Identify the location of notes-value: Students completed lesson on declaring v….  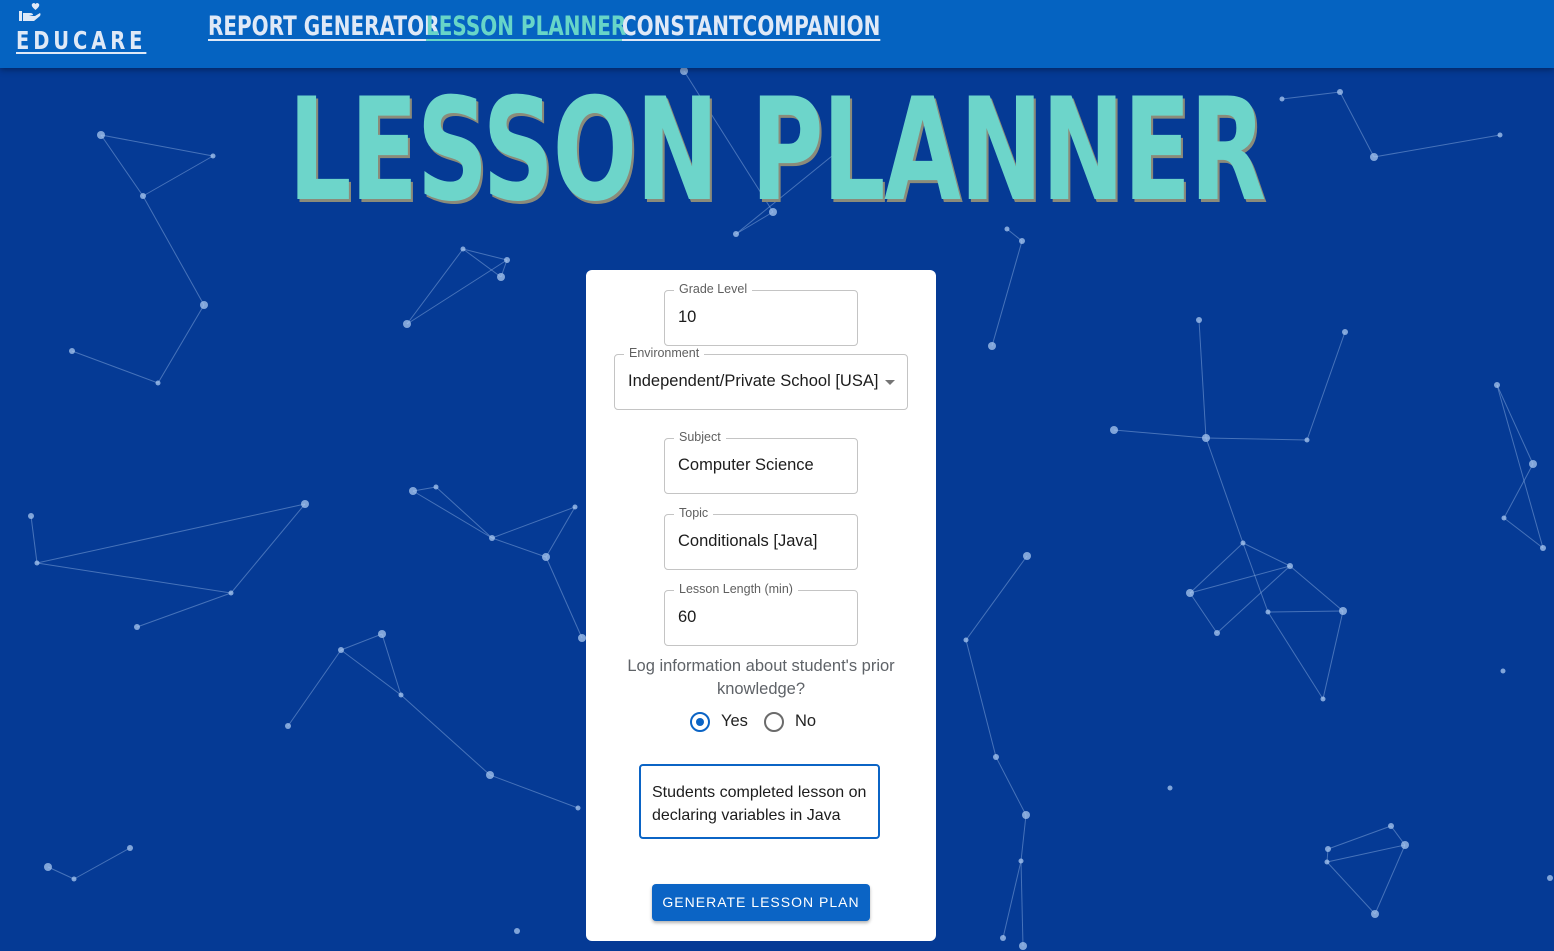
(759, 804).